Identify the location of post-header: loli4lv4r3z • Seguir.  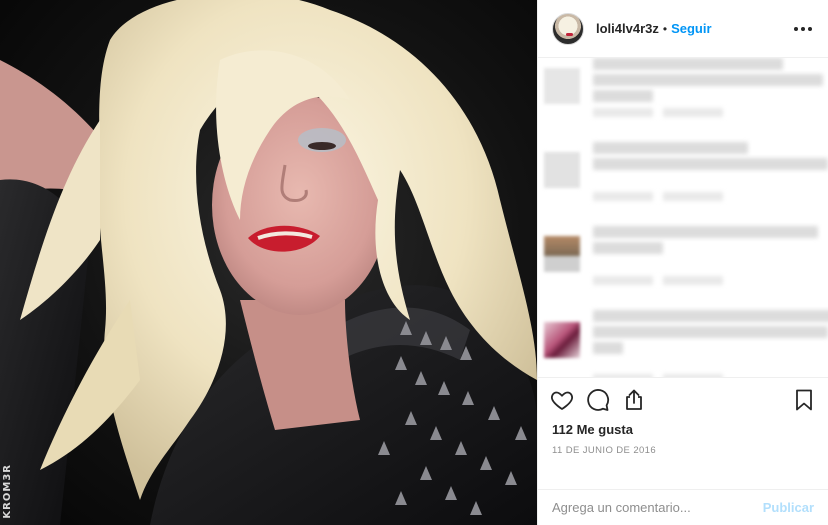
(683, 29).